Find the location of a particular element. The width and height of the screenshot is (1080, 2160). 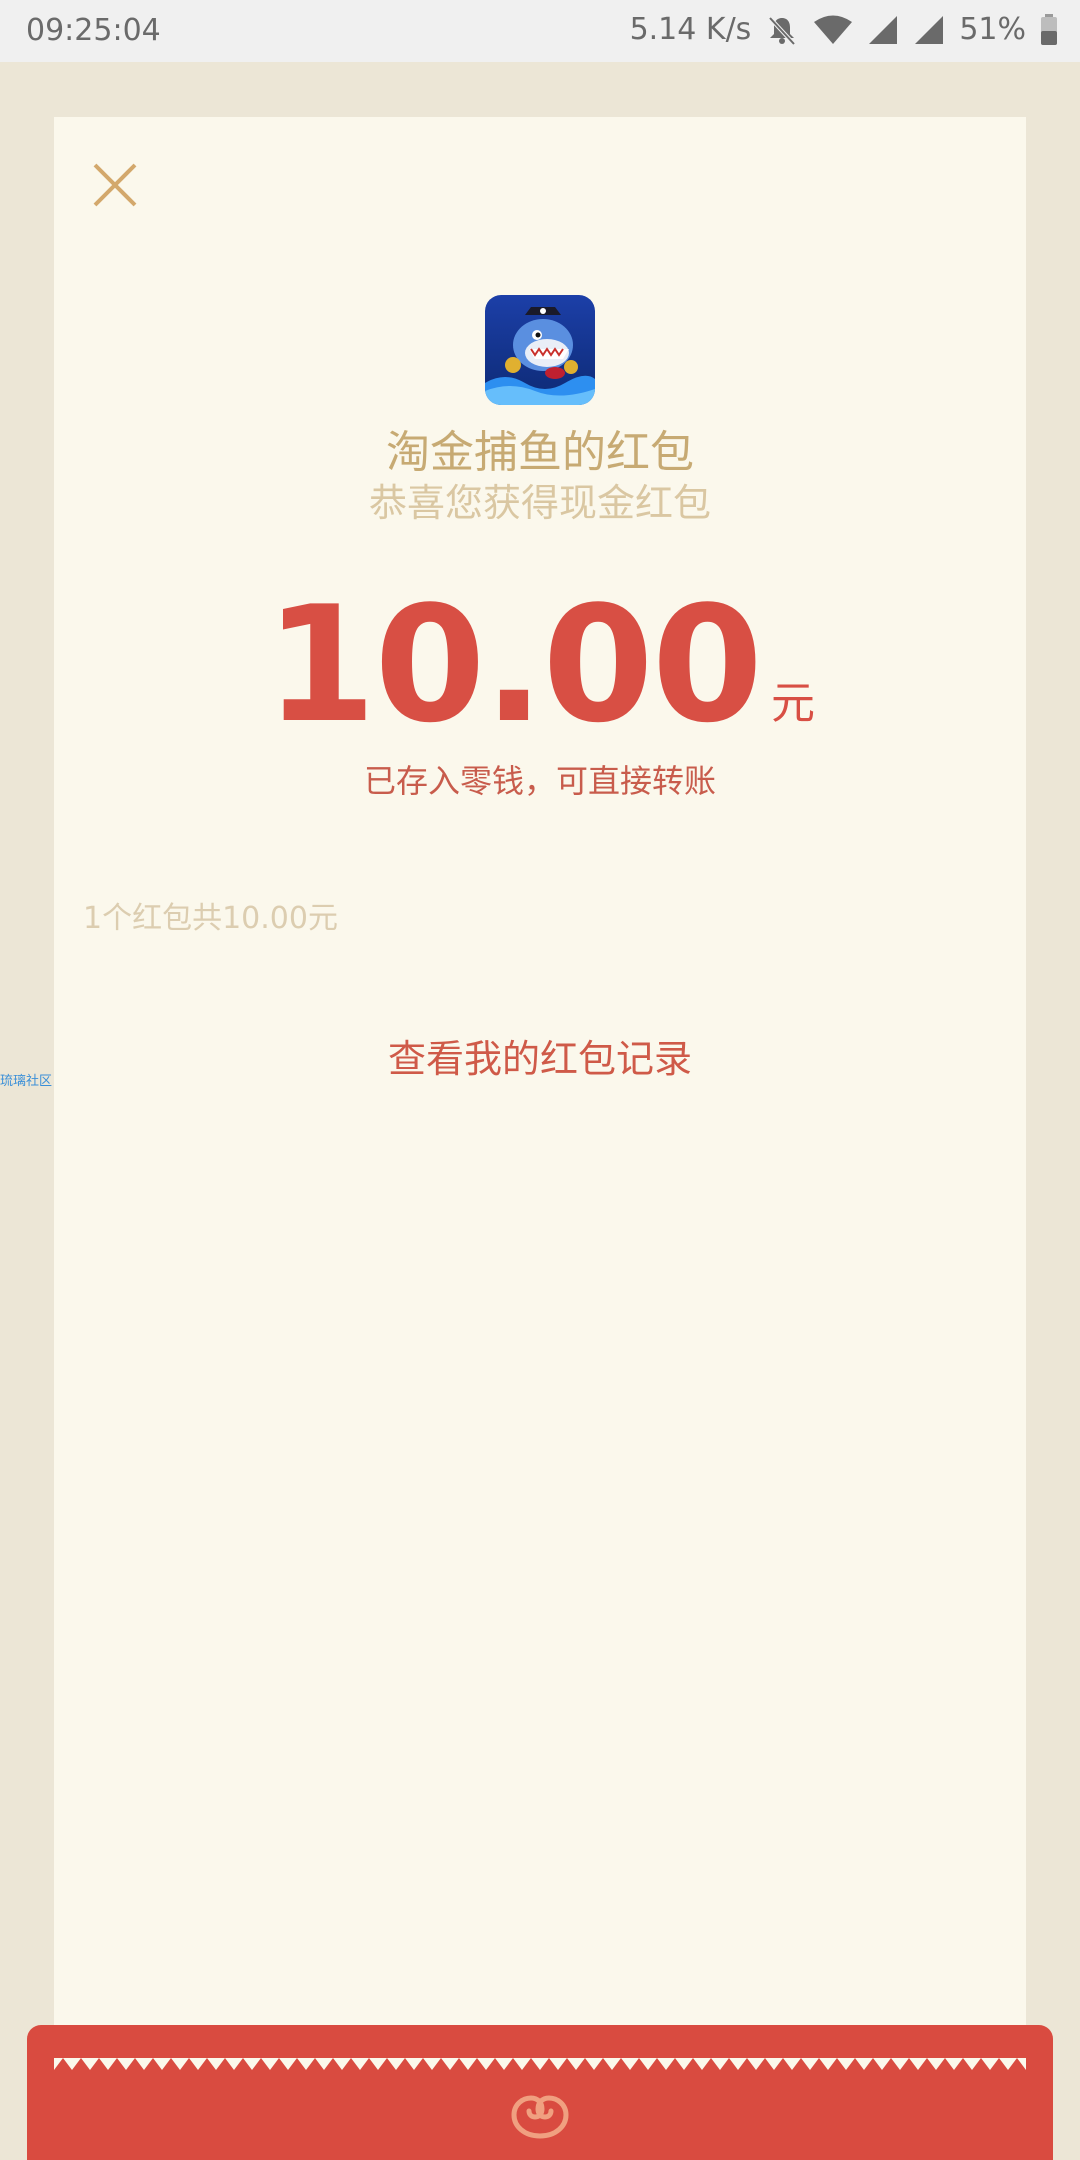

status-right: 5.14 K/s 51% is located at coordinates (844, 29).